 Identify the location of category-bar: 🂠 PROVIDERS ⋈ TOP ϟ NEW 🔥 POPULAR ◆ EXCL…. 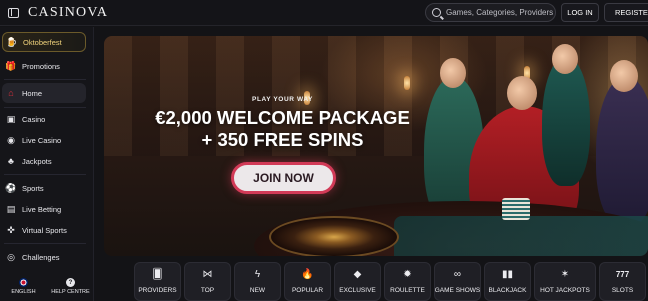
(390, 281).